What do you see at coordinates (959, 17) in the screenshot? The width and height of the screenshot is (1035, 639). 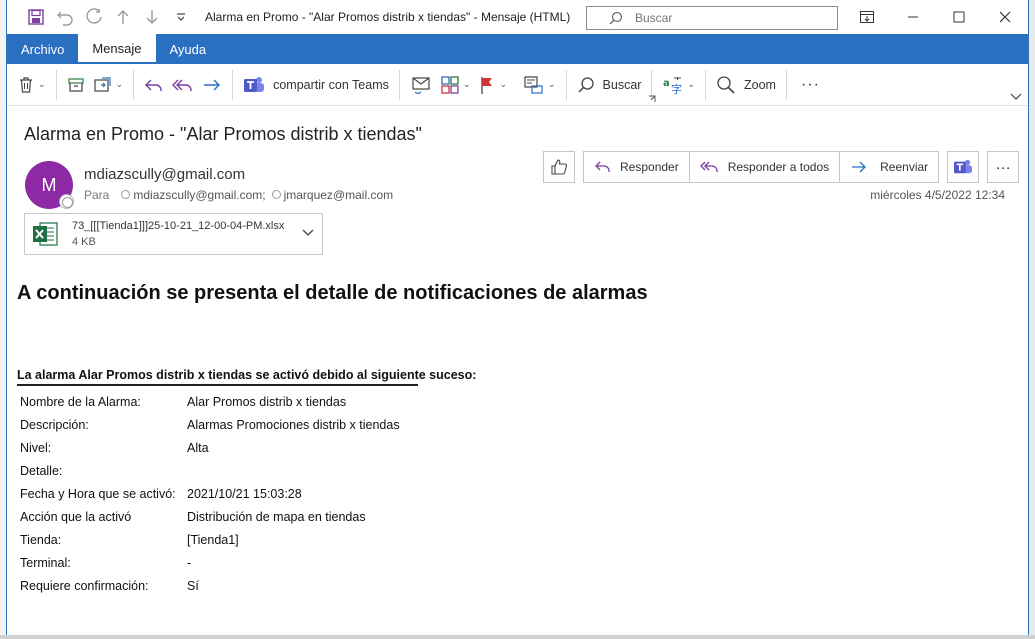 I see `maximize-icon` at bounding box center [959, 17].